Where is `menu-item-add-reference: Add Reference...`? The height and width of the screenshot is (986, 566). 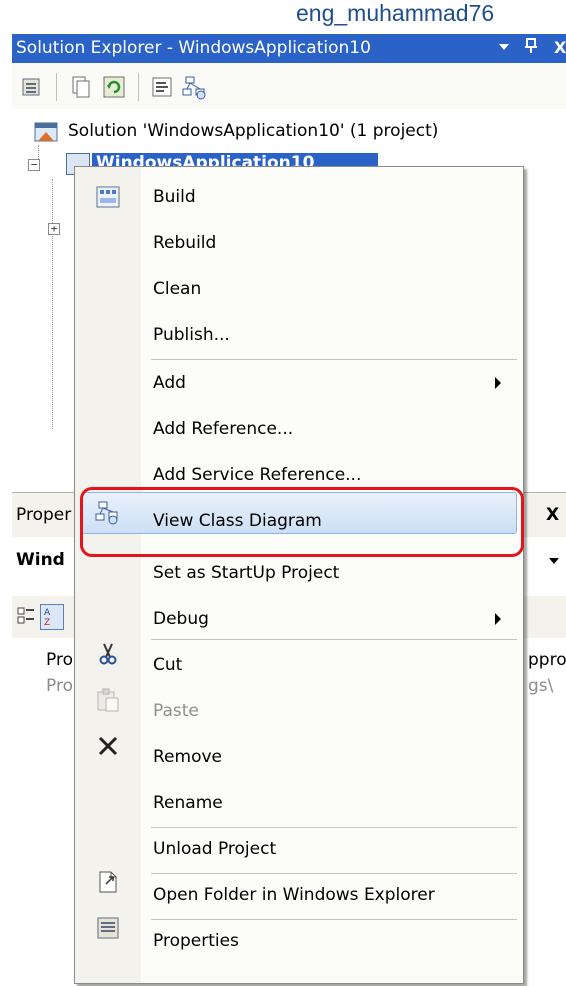
menu-item-add-reference: Add Reference... is located at coordinates (223, 429).